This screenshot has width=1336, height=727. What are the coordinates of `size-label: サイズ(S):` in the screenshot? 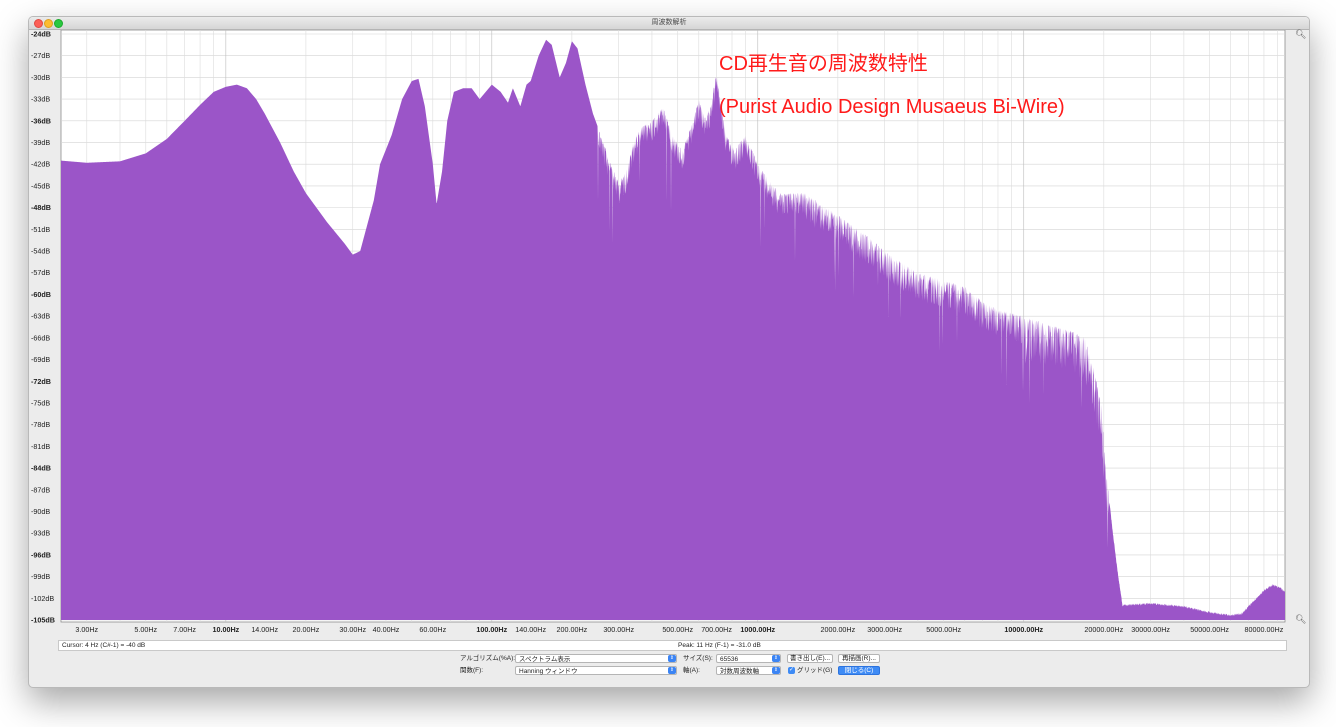 It's located at (698, 658).